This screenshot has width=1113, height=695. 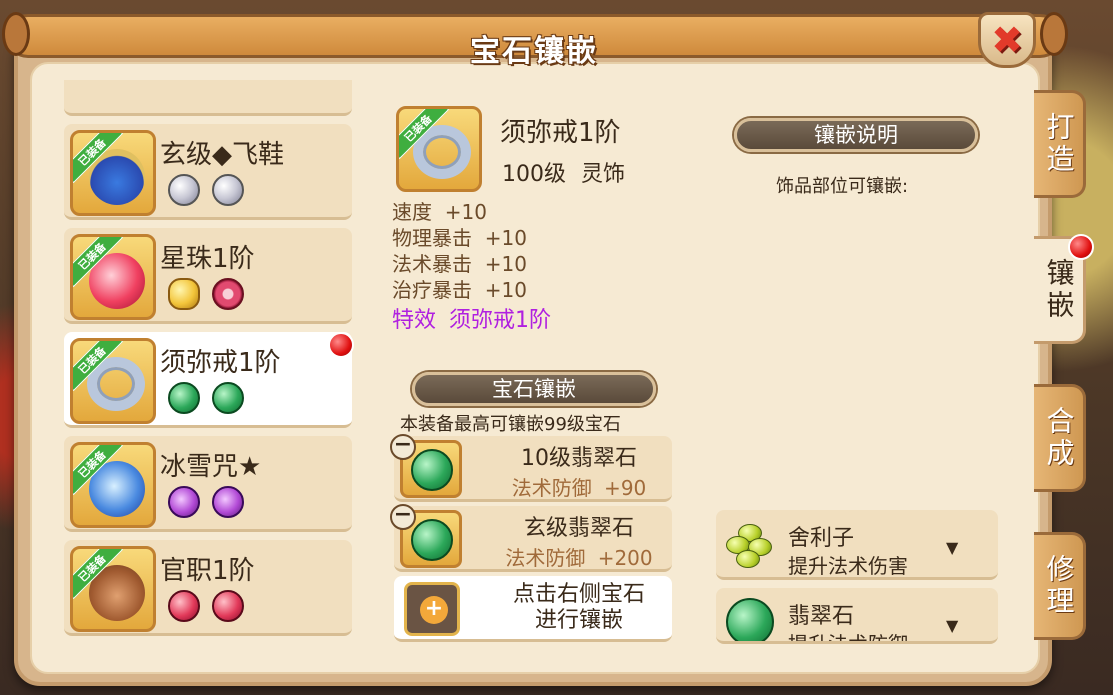 What do you see at coordinates (208, 98) in the screenshot?
I see `list-item-partial` at bounding box center [208, 98].